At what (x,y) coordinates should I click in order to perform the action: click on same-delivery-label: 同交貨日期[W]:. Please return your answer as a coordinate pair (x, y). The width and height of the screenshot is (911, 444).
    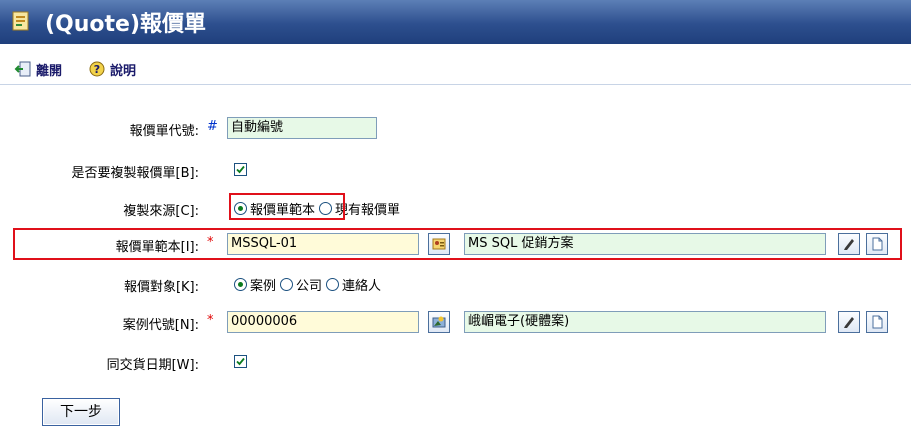
    Looking at the image, I should click on (152, 365).